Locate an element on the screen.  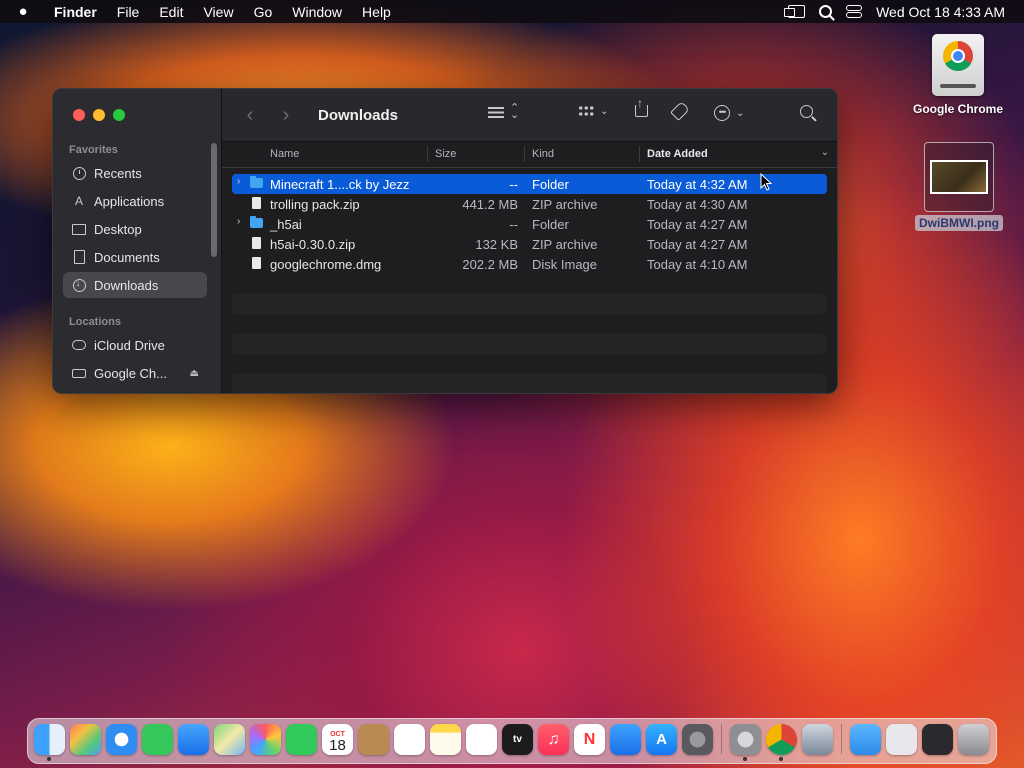
file-name: trolling pack.zip is located at coordinates (315, 204).